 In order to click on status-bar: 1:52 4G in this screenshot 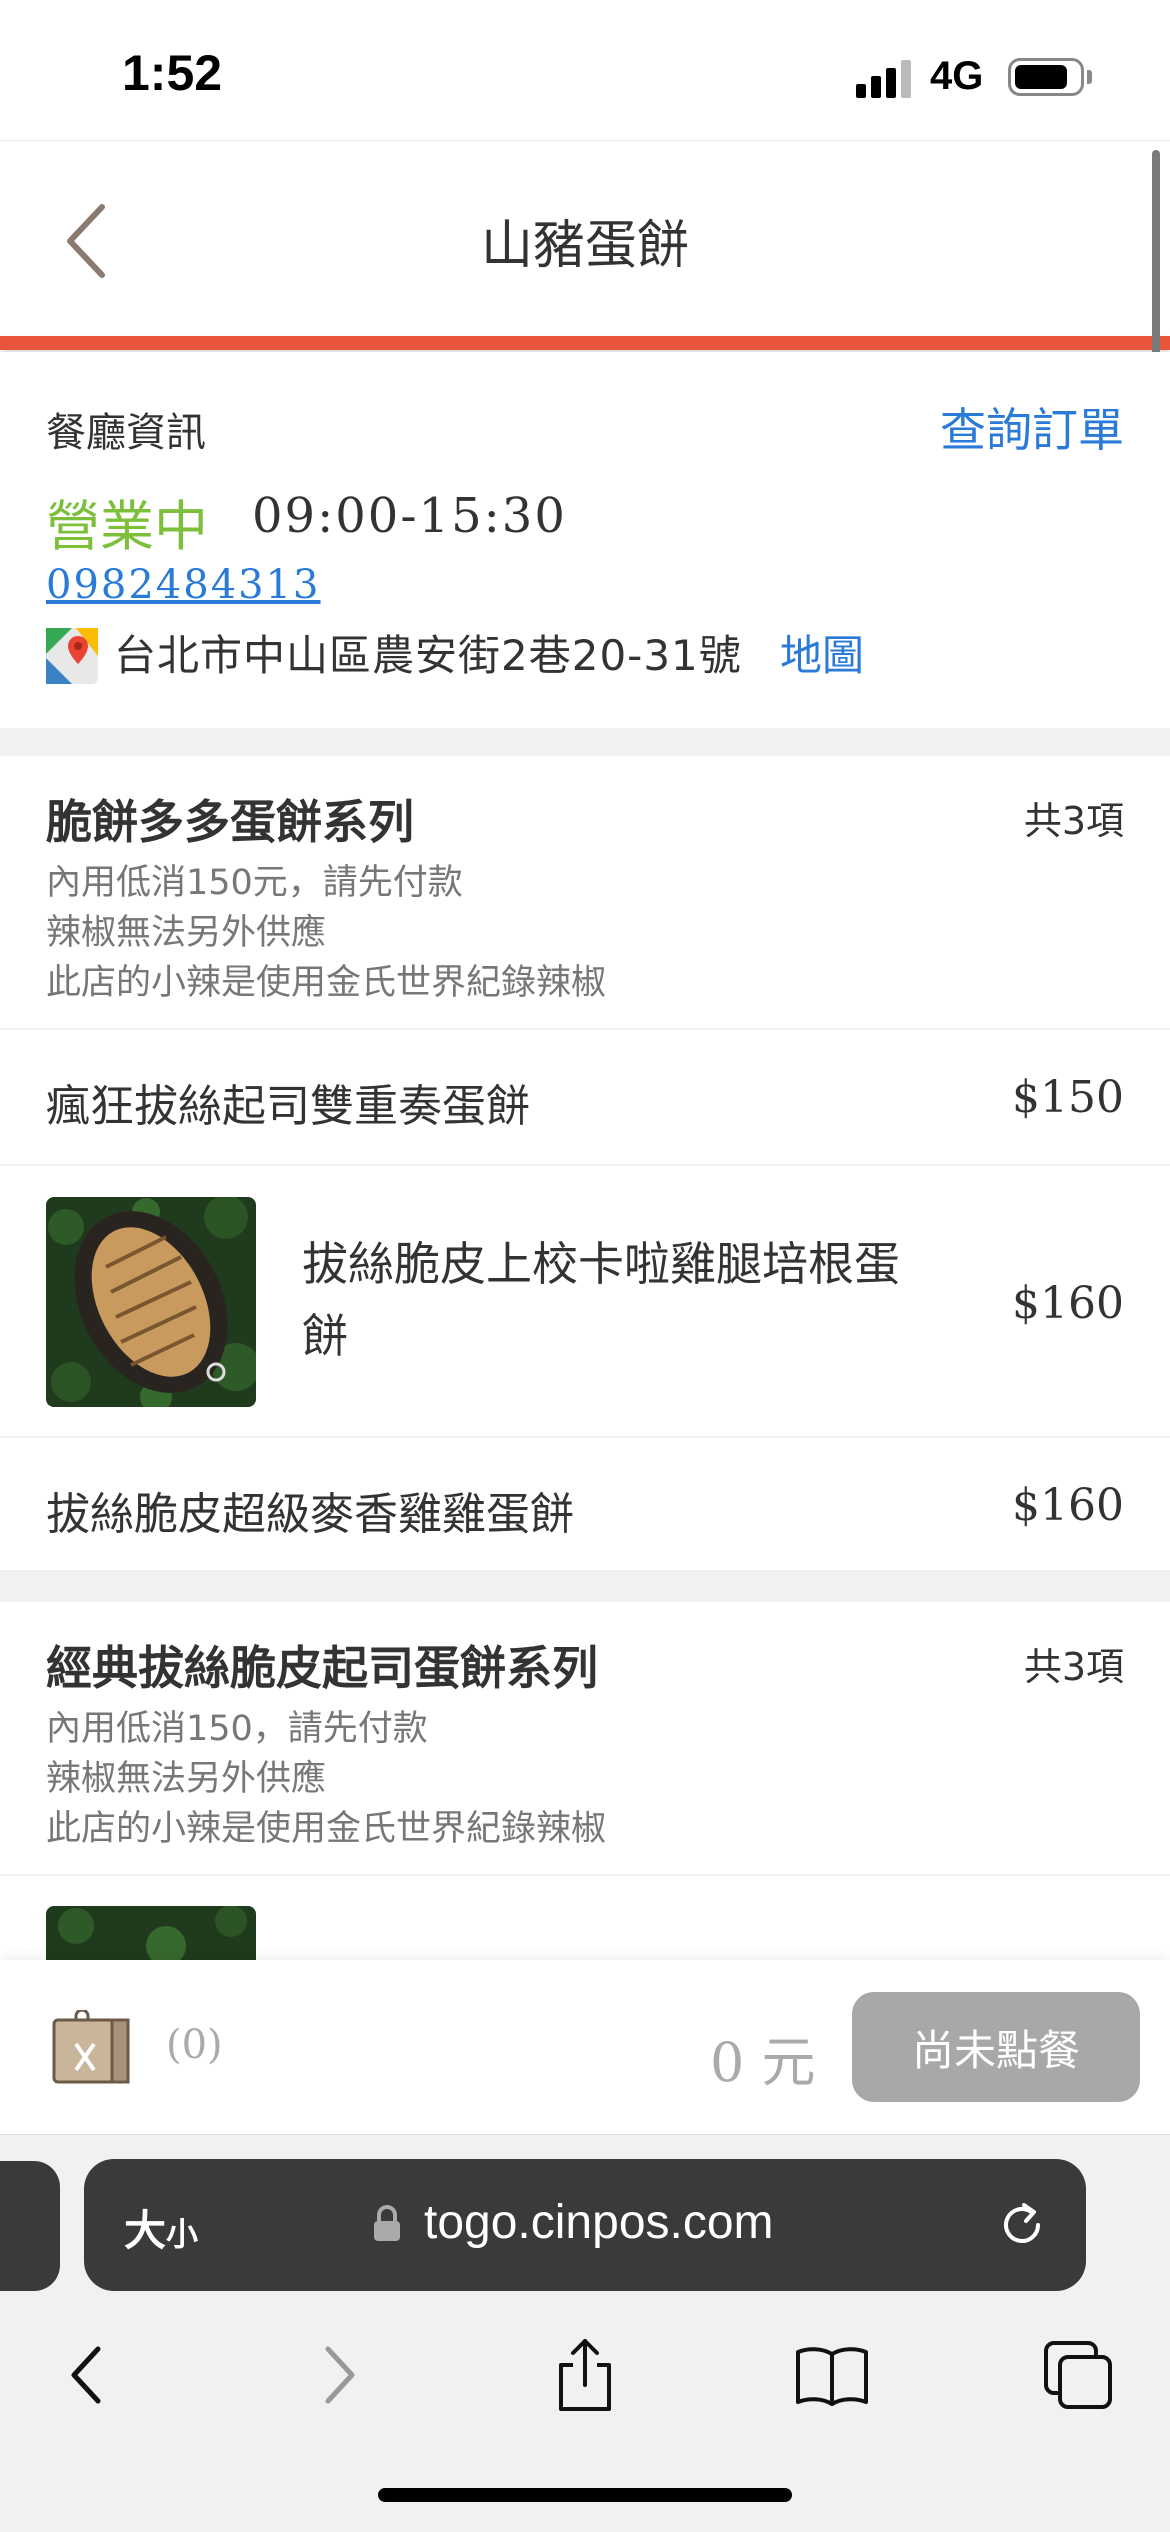, I will do `click(585, 70)`.